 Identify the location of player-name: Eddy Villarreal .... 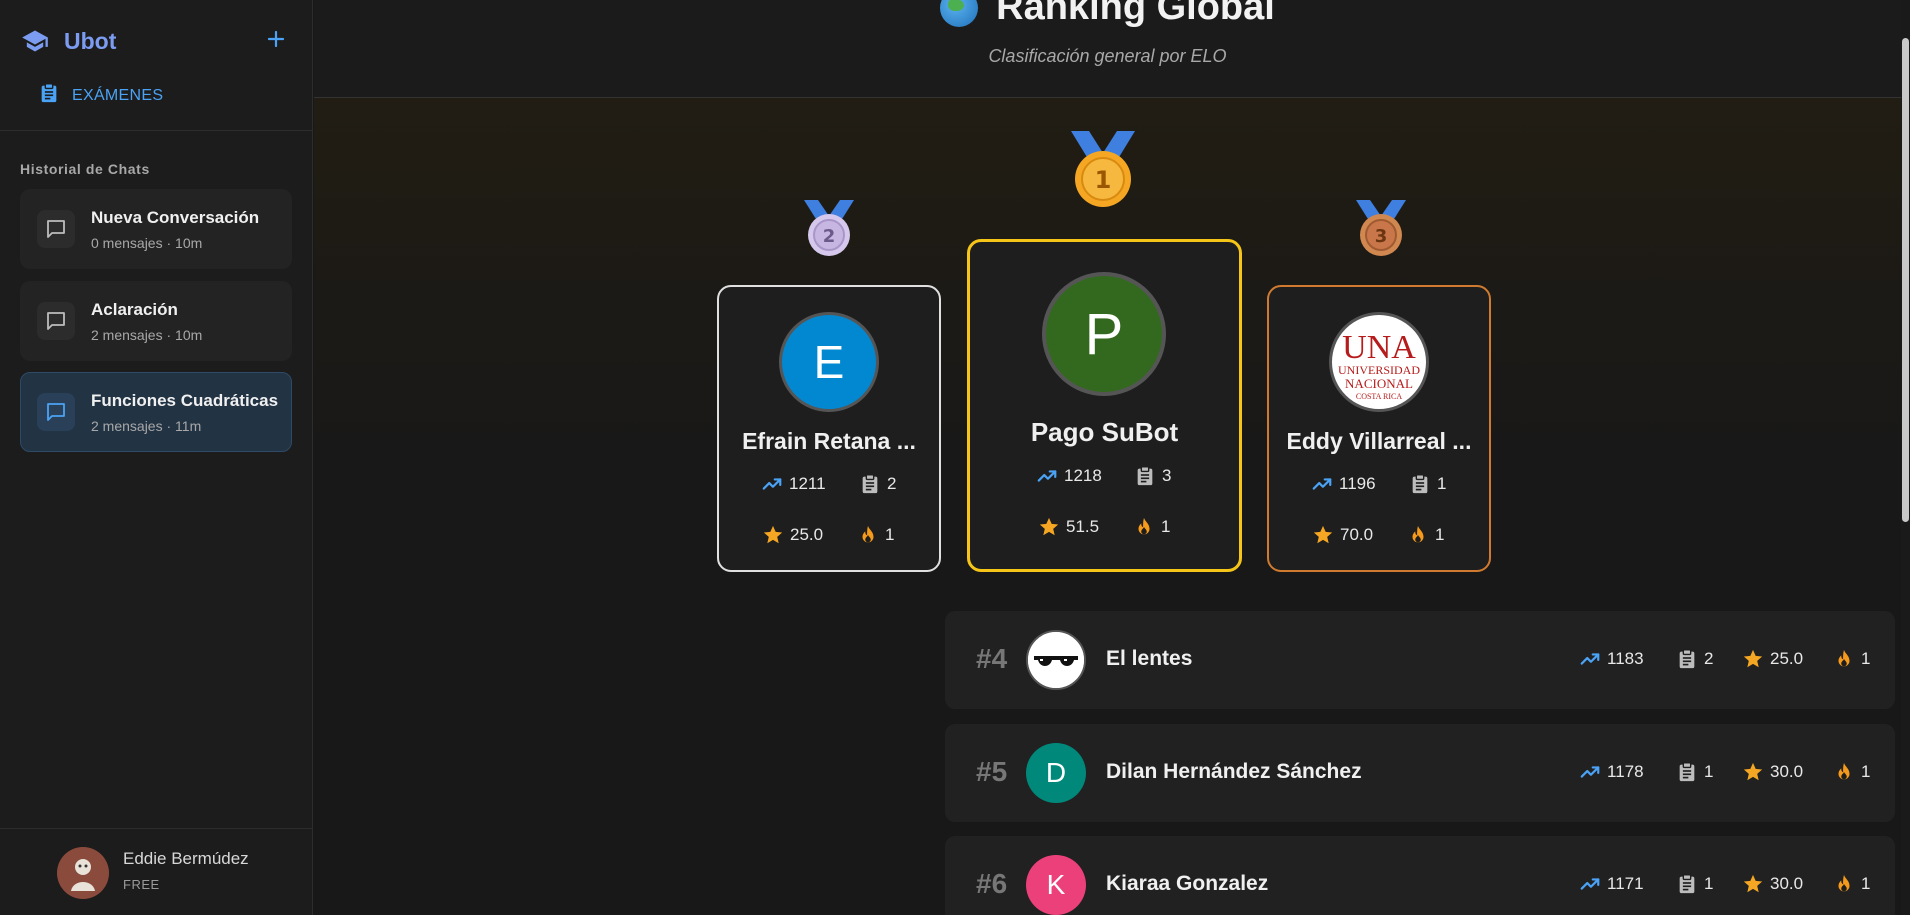
(1379, 441).